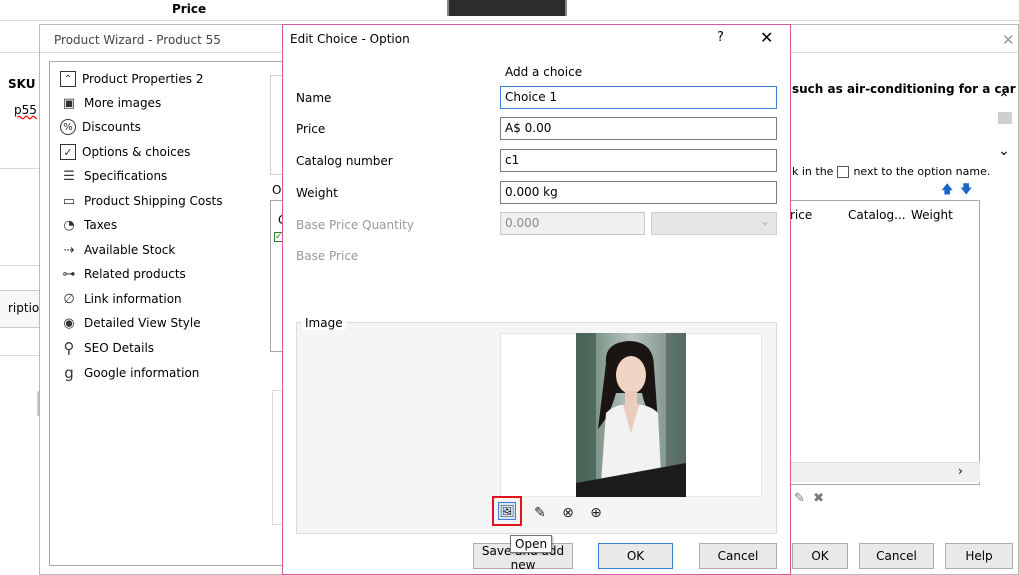  What do you see at coordinates (136, 152) in the screenshot?
I see `nav-item-label: Options & choices` at bounding box center [136, 152].